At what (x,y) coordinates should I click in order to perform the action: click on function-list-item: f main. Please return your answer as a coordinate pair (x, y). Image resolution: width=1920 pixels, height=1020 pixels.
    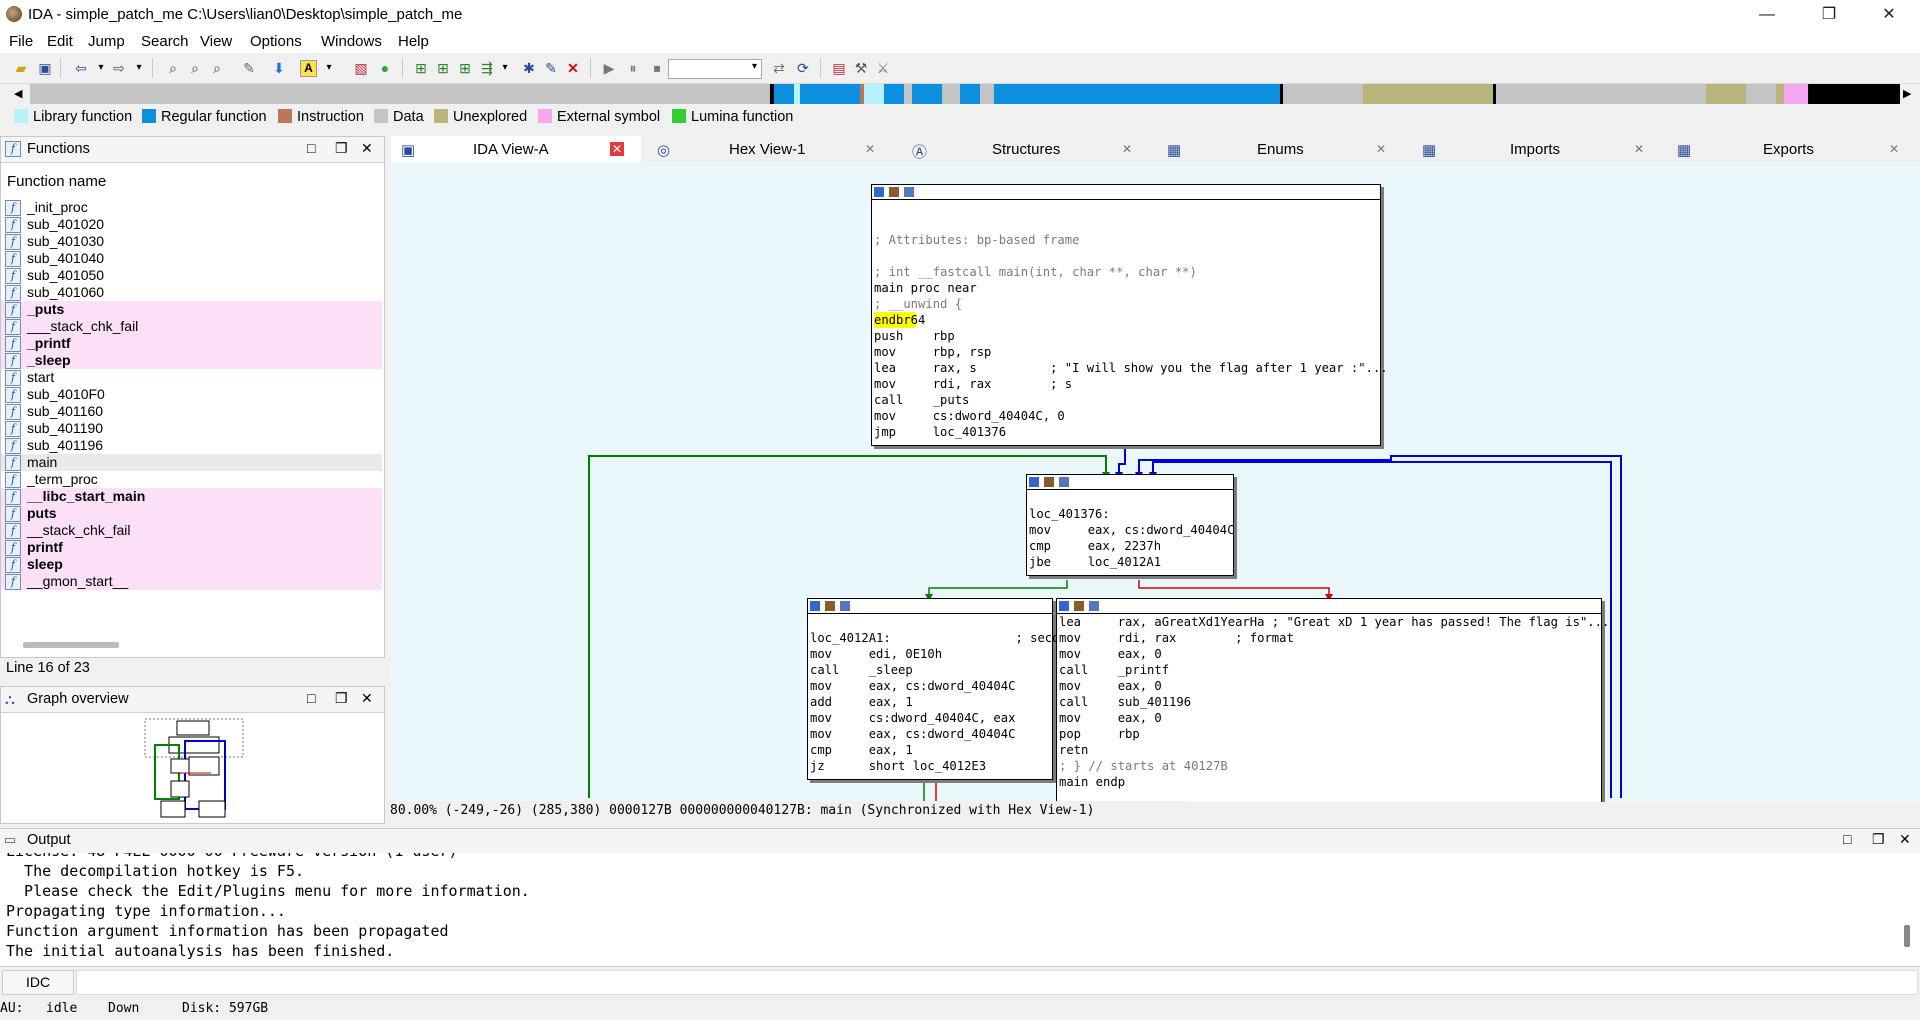
    Looking at the image, I should click on (191, 462).